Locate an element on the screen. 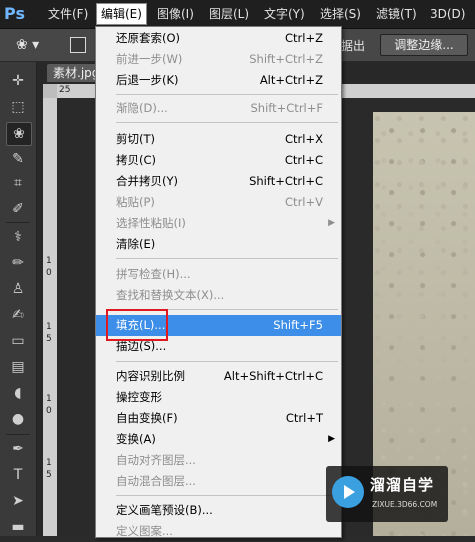 The height and width of the screenshot is (542, 475). watermark-url: ZIXUE.3D66.COM is located at coordinates (405, 504).